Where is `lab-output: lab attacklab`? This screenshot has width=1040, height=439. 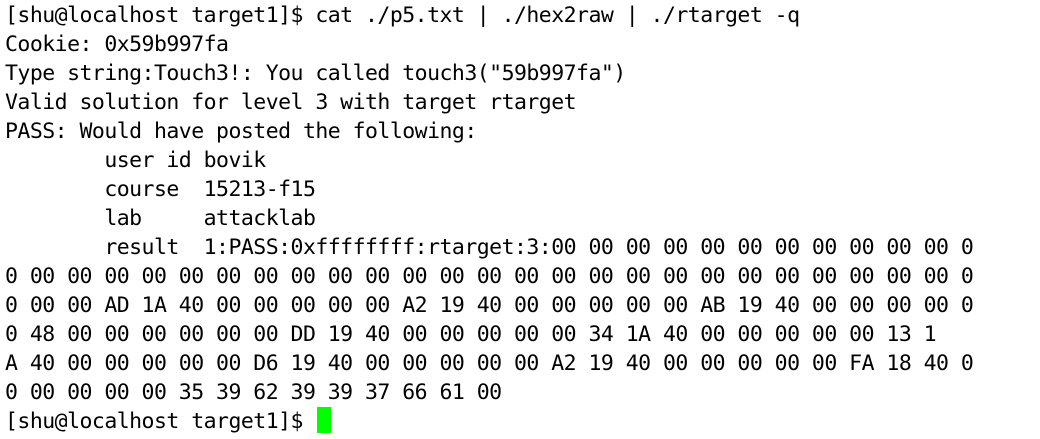
lab-output: lab attacklab is located at coordinates (160, 218).